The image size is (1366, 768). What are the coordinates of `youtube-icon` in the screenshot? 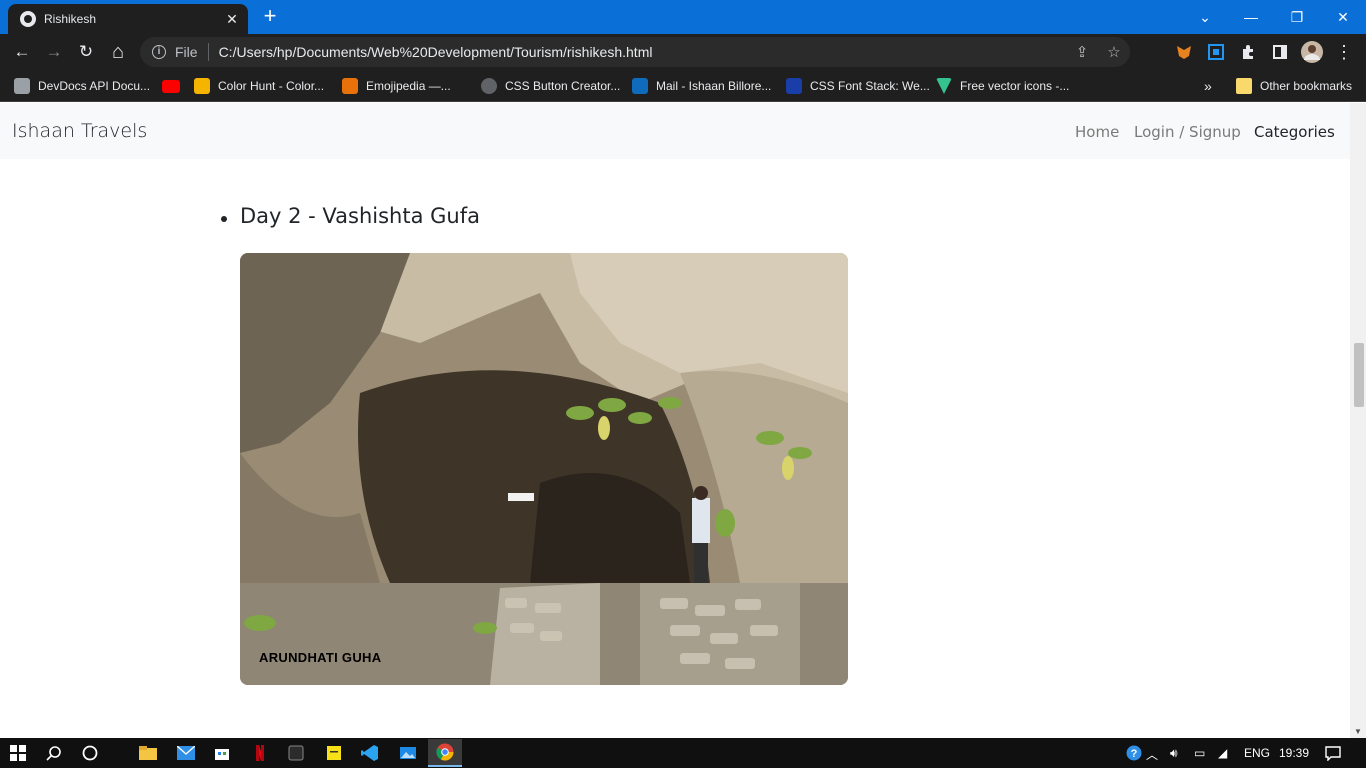 It's located at (171, 86).